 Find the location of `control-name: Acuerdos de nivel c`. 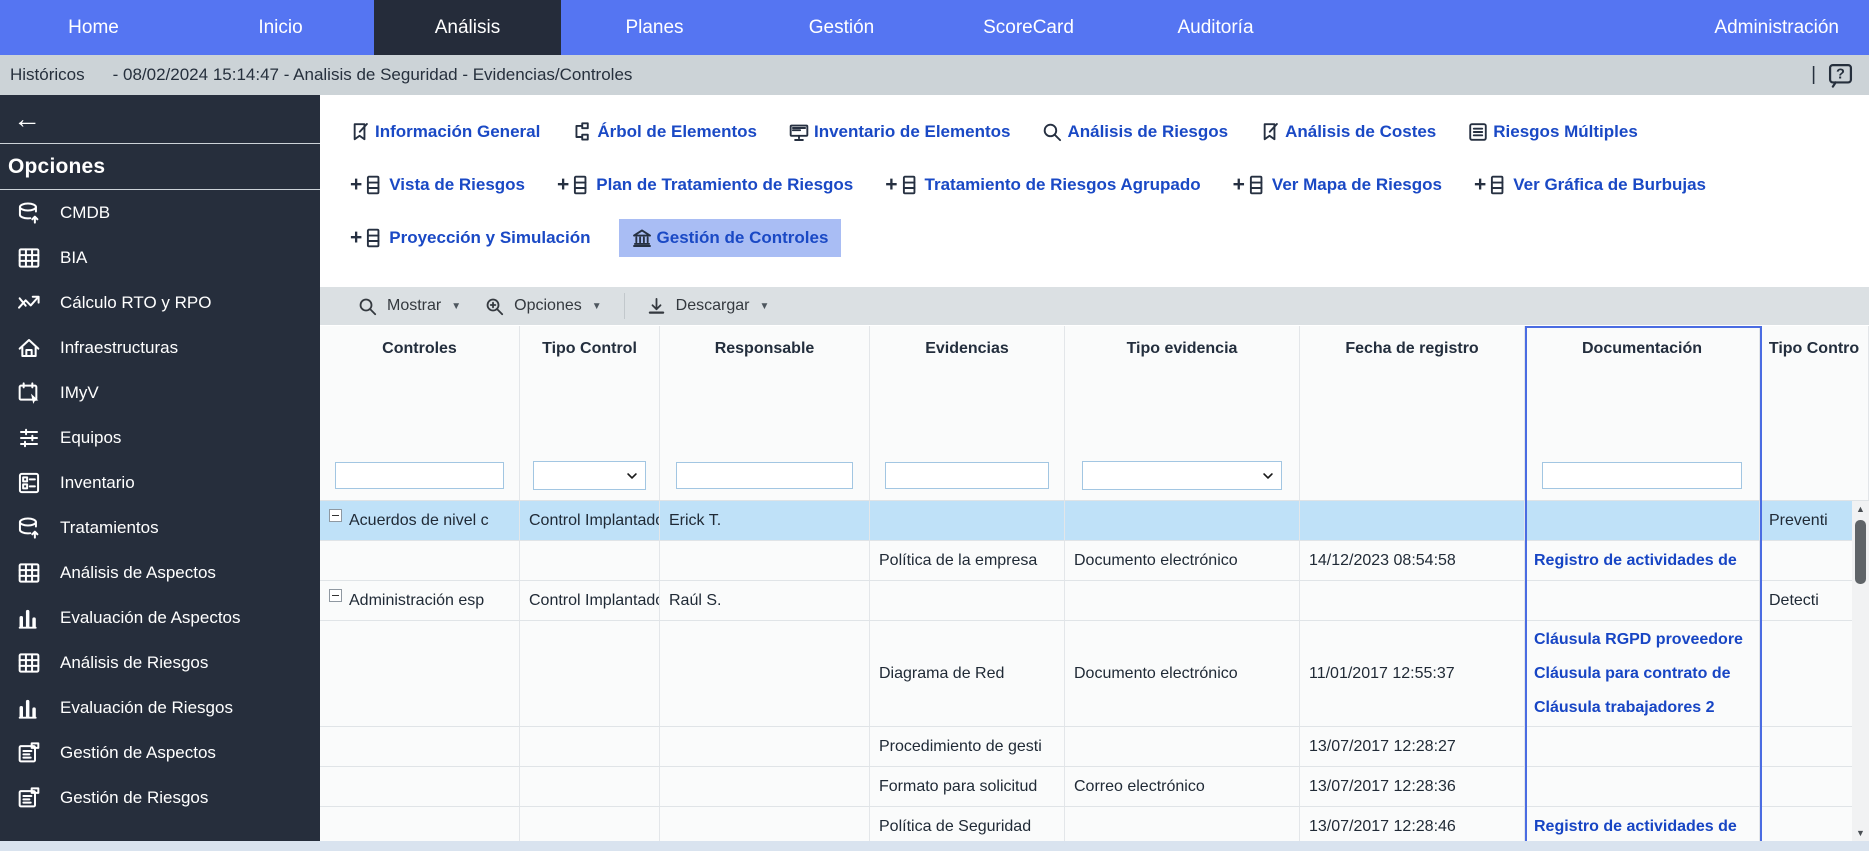

control-name: Acuerdos de nivel c is located at coordinates (419, 520).